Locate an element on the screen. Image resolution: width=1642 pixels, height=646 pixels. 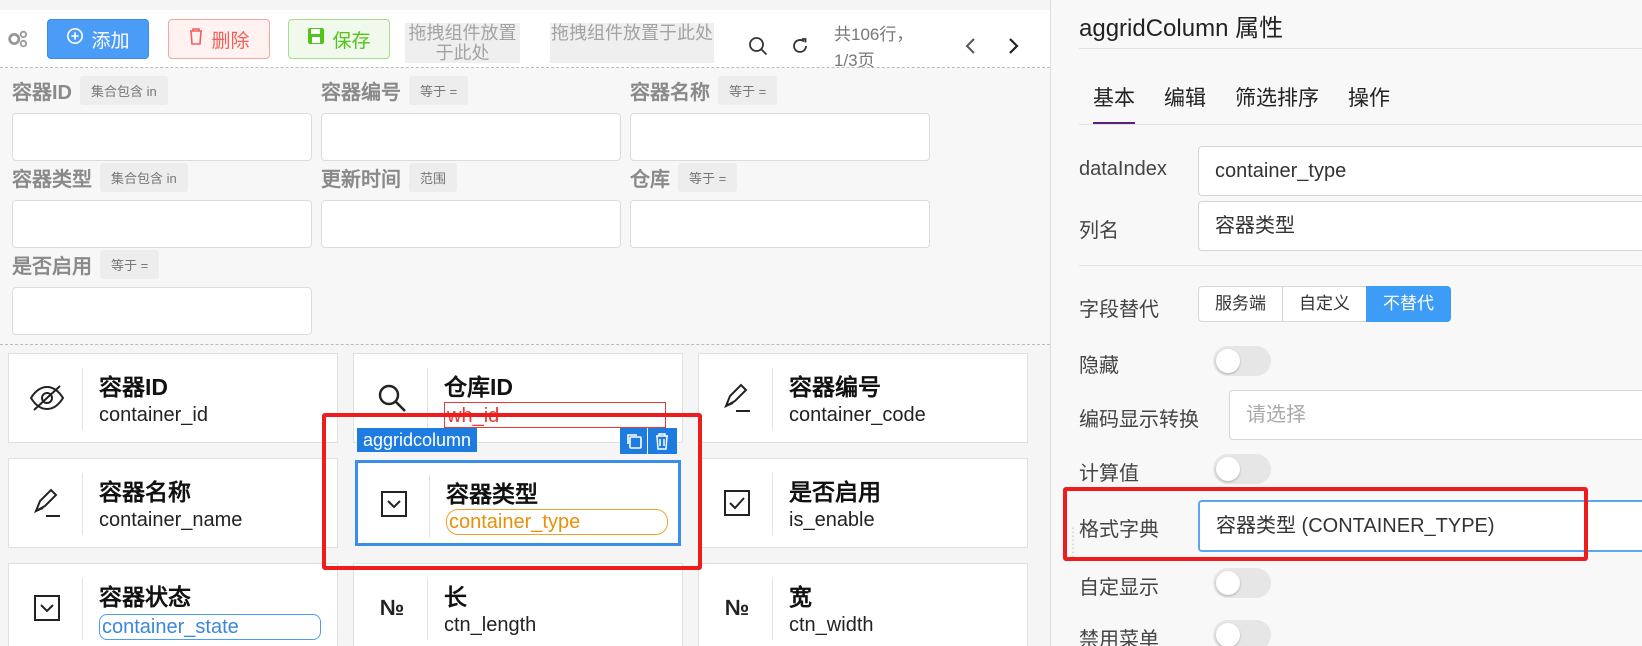
filter-operator: 范围 is located at coordinates (433, 177).